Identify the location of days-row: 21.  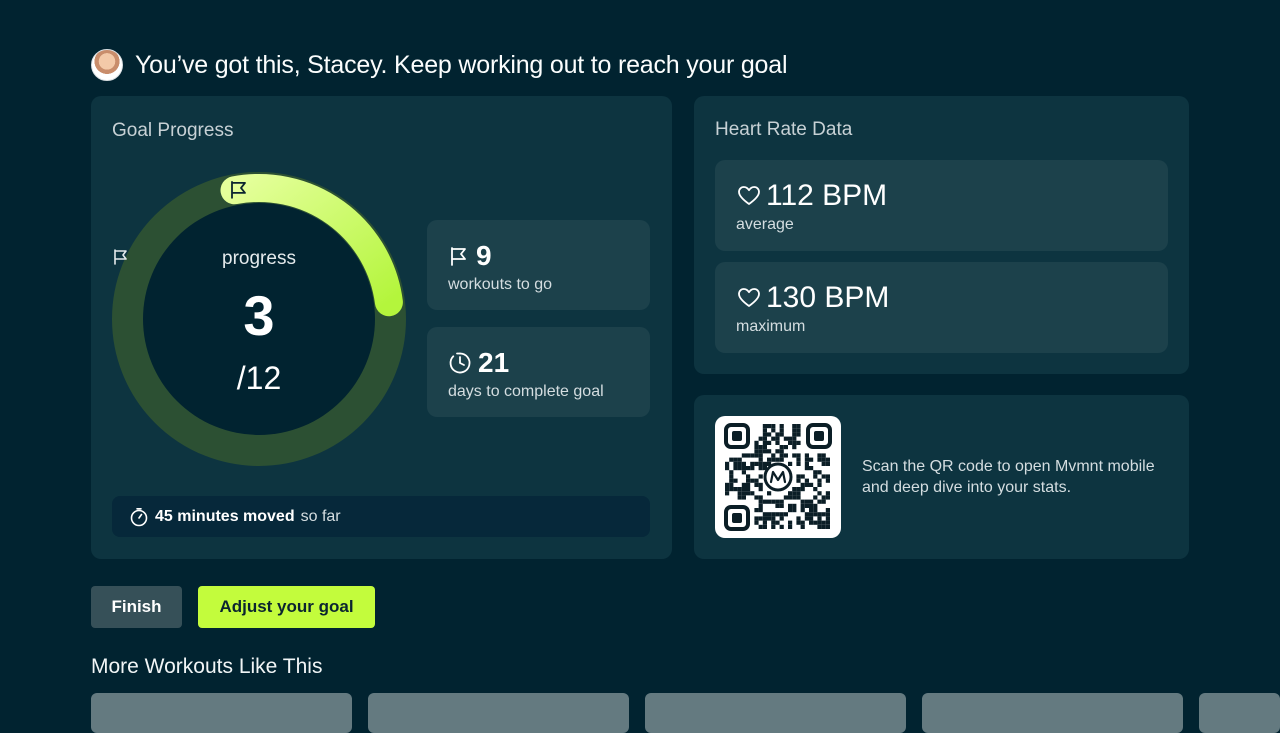
(478, 363).